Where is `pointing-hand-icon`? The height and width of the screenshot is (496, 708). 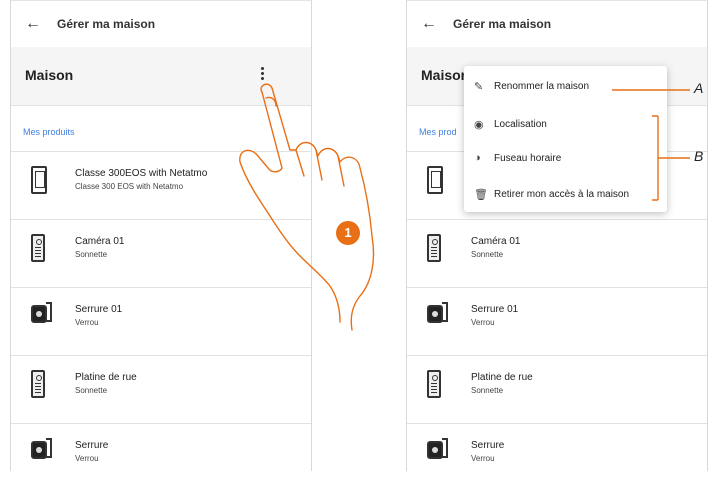 pointing-hand-icon is located at coordinates (307, 207).